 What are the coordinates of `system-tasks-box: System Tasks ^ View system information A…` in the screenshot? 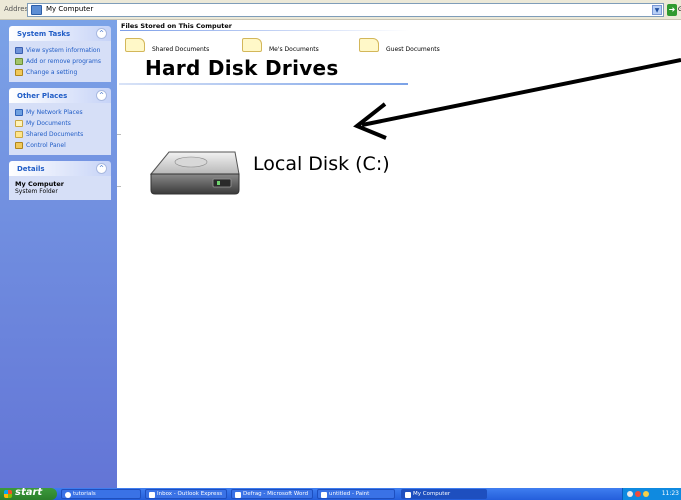 It's located at (60, 54).